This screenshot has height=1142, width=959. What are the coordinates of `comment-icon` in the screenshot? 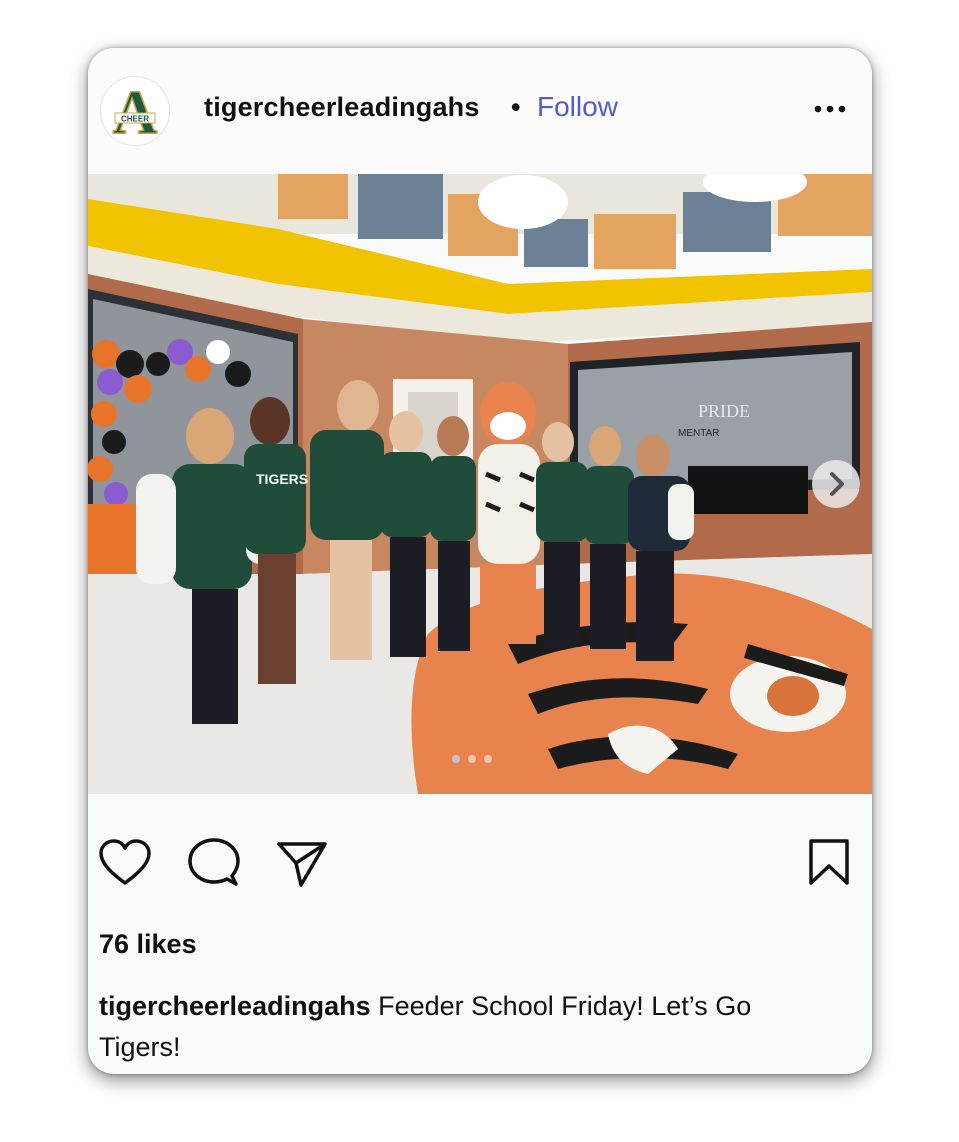 It's located at (214, 862).